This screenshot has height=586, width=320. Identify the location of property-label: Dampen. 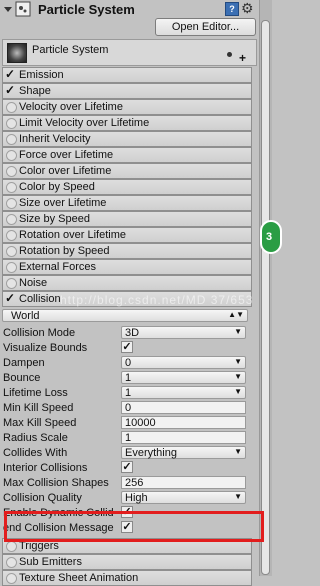
(24, 363).